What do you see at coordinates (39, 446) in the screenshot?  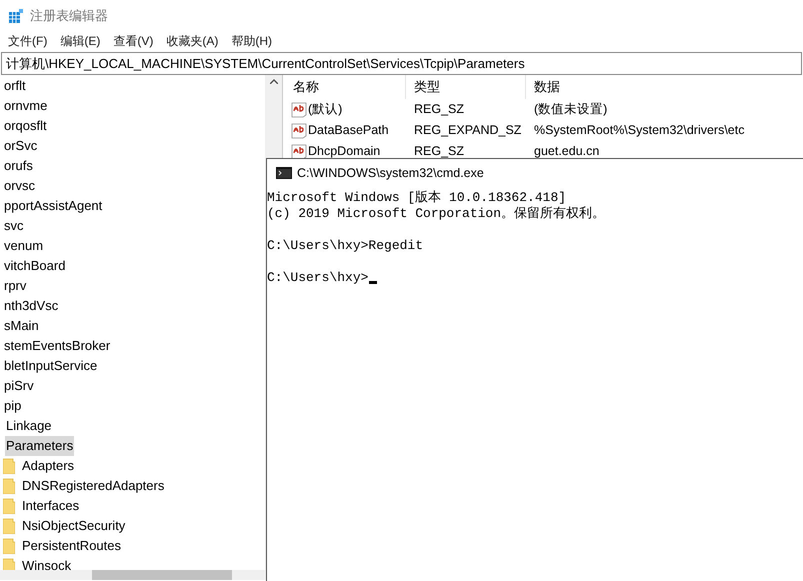 I see `tree-item: Parameters` at bounding box center [39, 446].